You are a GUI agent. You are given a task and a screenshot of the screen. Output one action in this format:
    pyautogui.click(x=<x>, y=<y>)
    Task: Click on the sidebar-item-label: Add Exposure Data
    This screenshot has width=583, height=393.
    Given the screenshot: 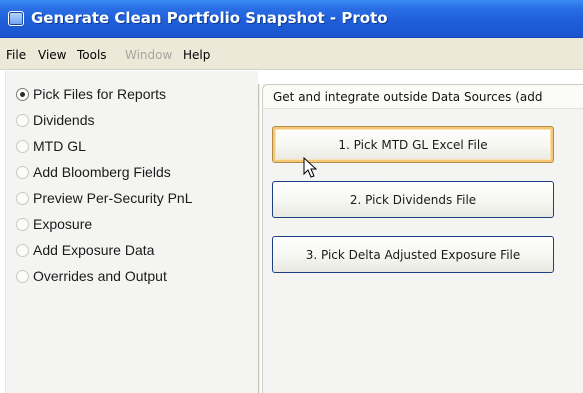 What is the action you would take?
    pyautogui.click(x=94, y=250)
    